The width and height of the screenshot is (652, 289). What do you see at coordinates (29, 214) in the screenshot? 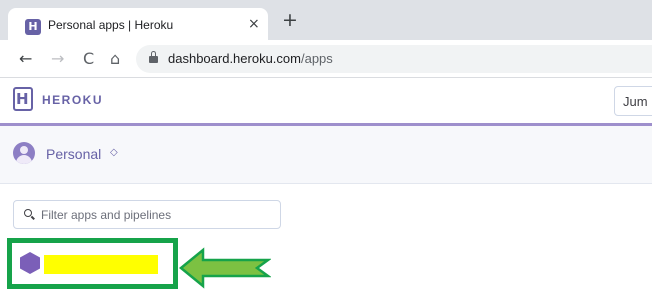
I see `search-icon` at bounding box center [29, 214].